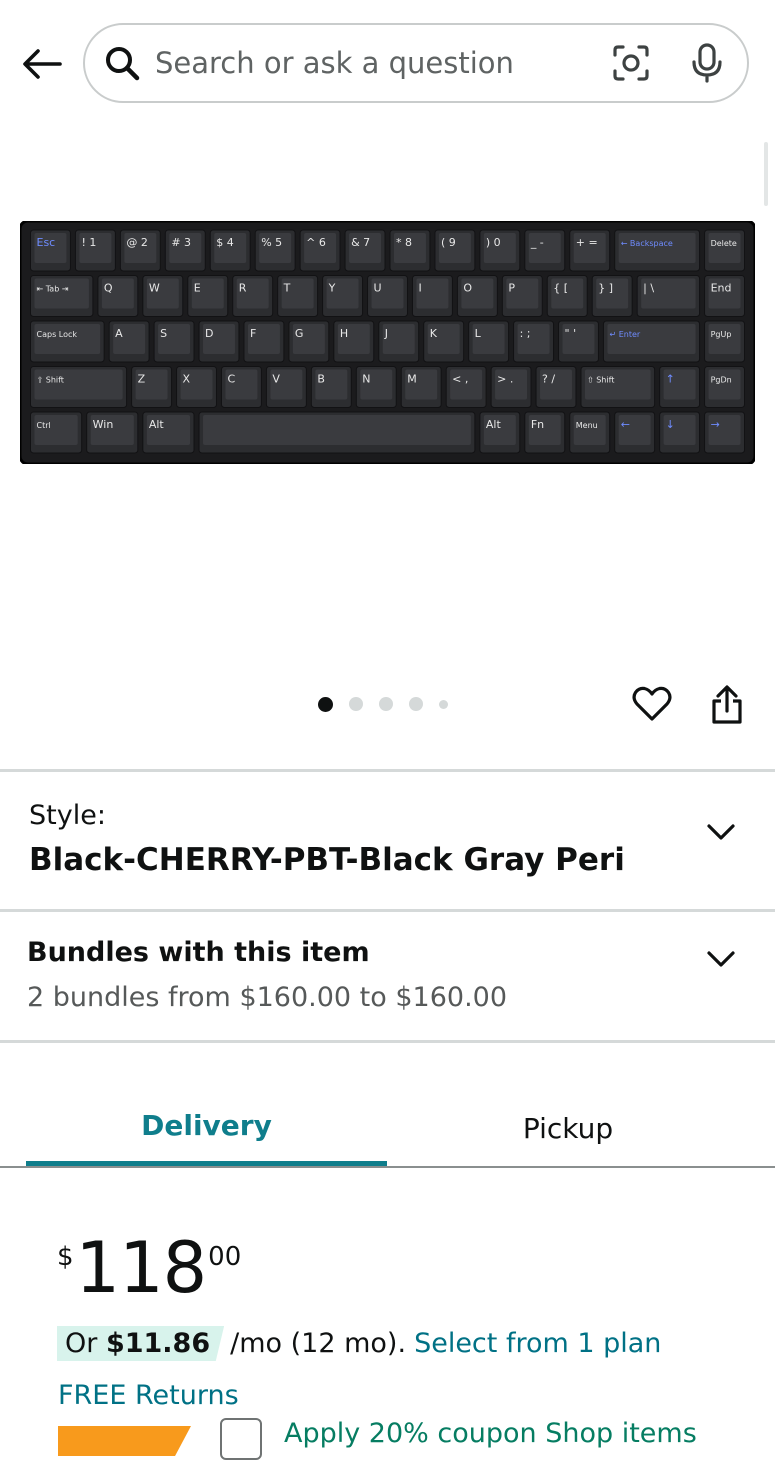 The width and height of the screenshot is (775, 1460). What do you see at coordinates (631, 63) in the screenshot?
I see `camera-icon` at bounding box center [631, 63].